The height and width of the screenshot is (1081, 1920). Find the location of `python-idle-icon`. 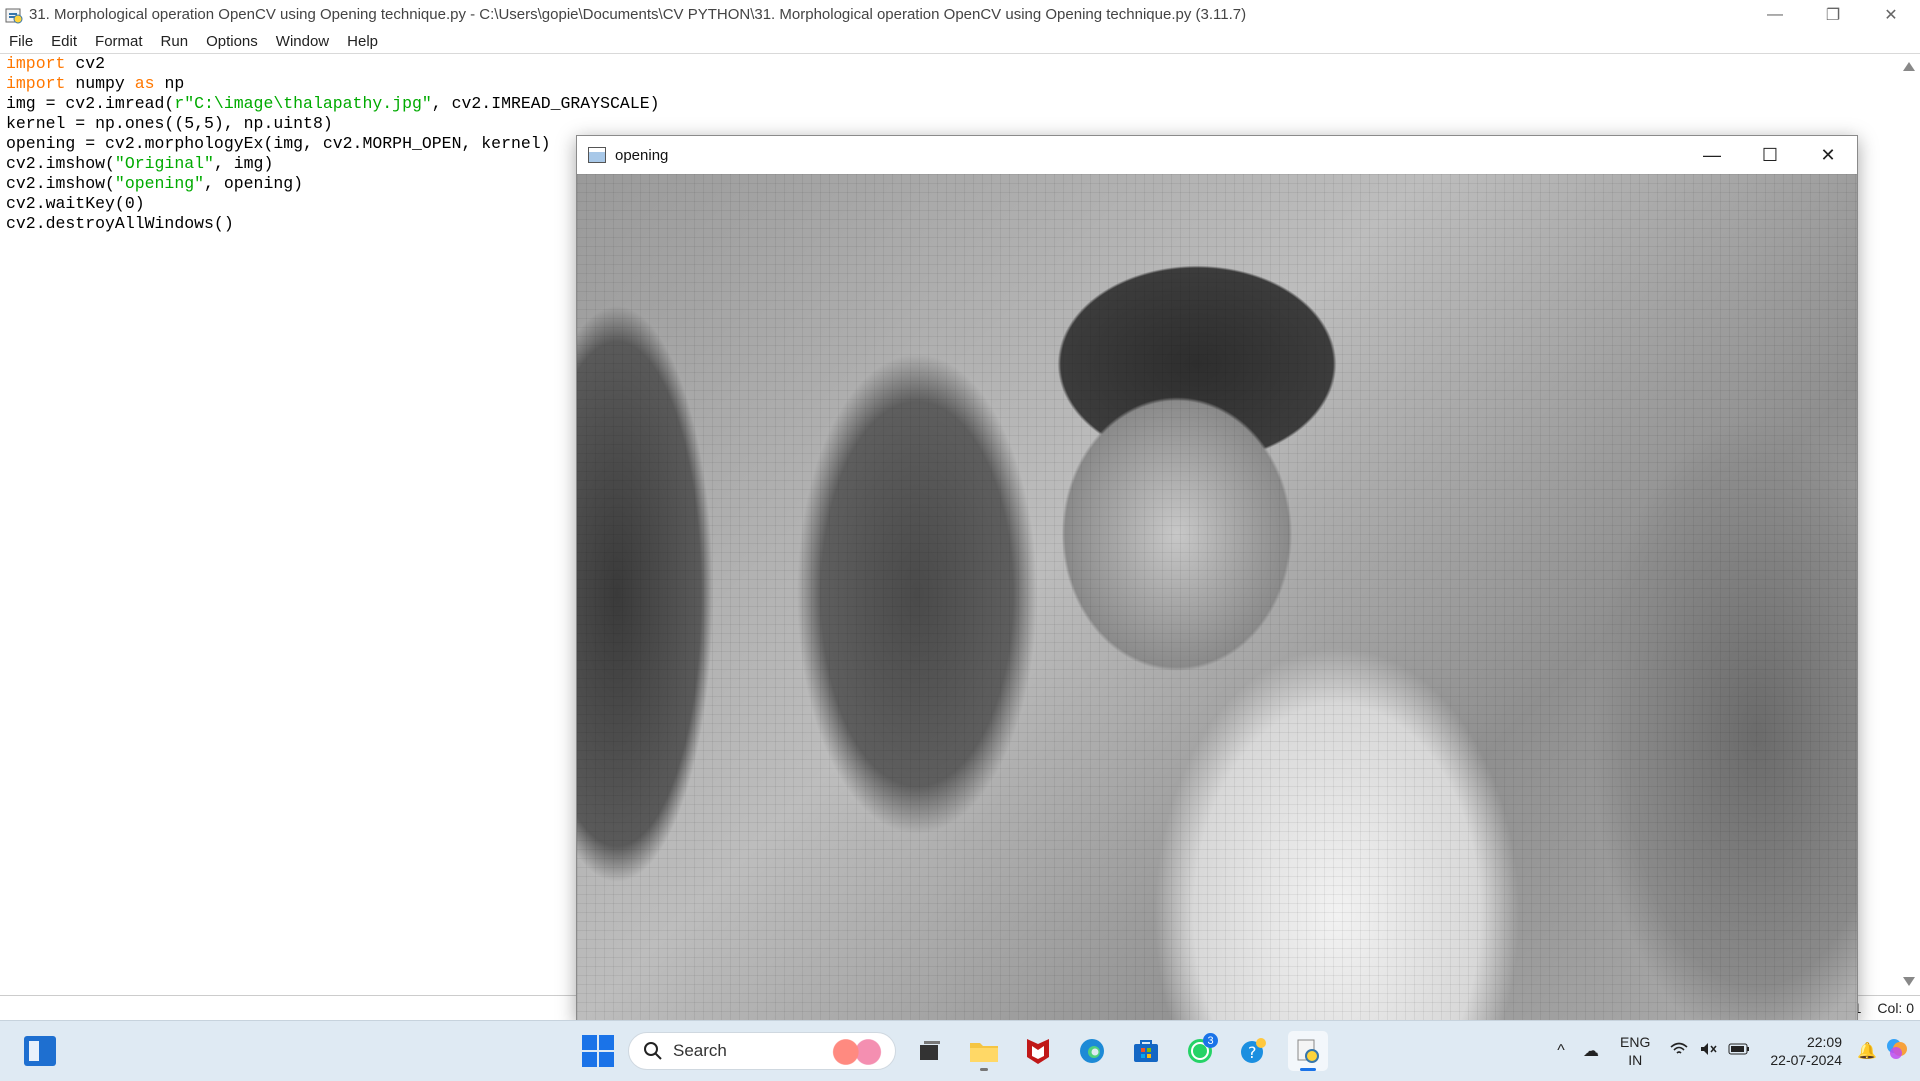

python-idle-icon is located at coordinates (14, 15).